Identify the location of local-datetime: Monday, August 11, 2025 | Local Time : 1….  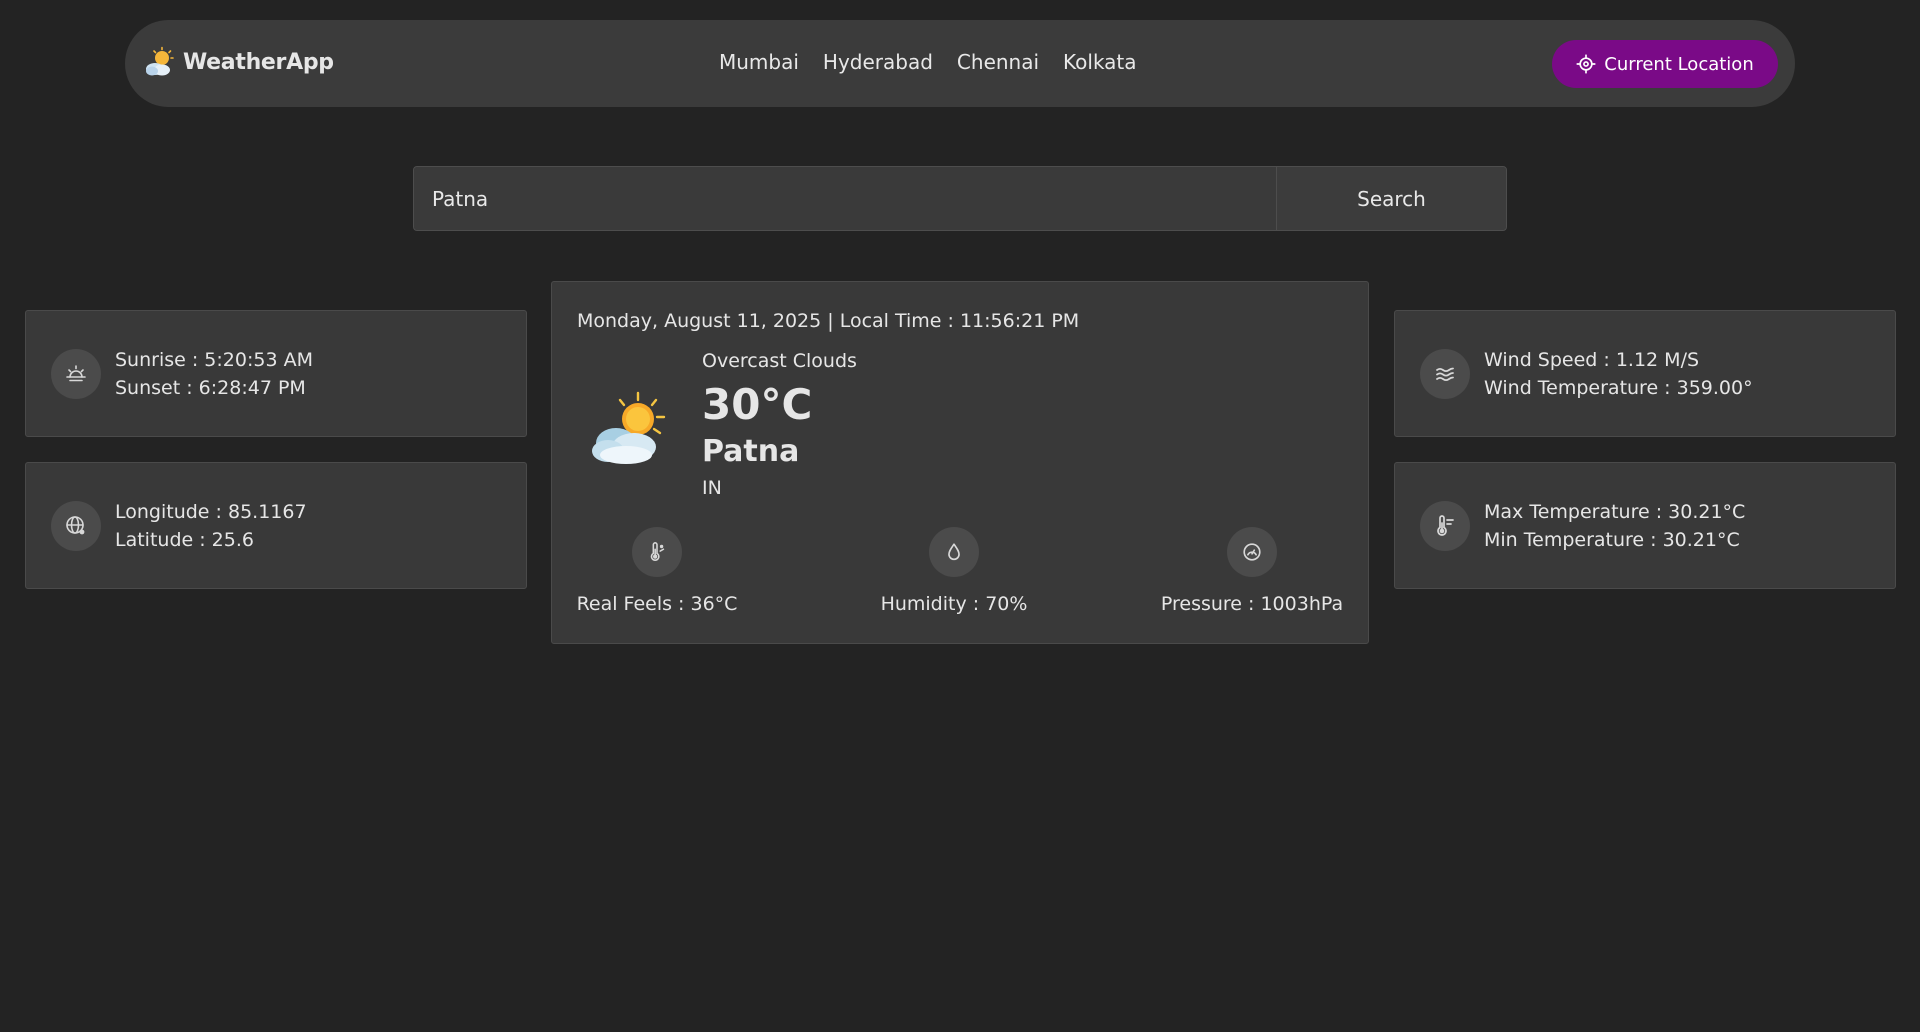
(828, 321).